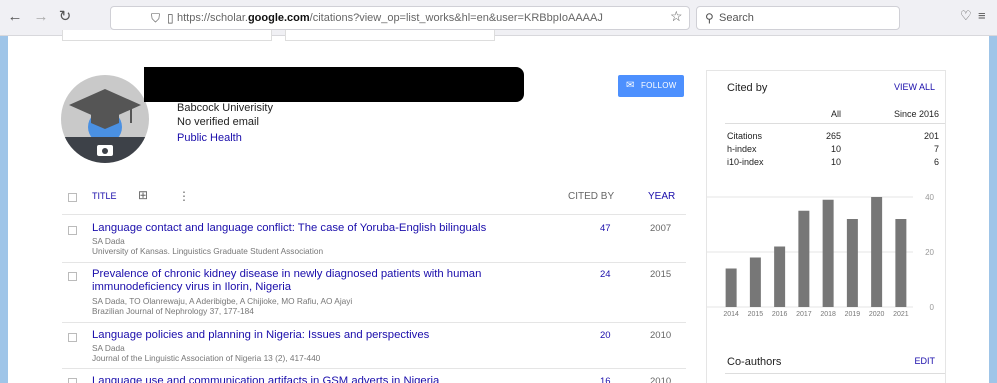 This screenshot has width=997, height=383. Describe the element at coordinates (835, 373) in the screenshot. I see `coauthors-divider` at that location.